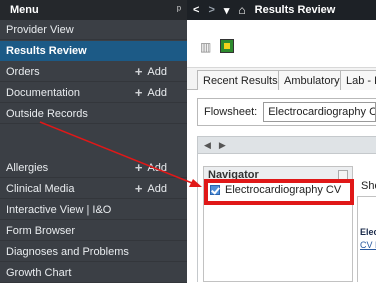 This screenshot has height=283, width=376. I want to click on menu-item-allergies: Allergies + Add, so click(93, 168).